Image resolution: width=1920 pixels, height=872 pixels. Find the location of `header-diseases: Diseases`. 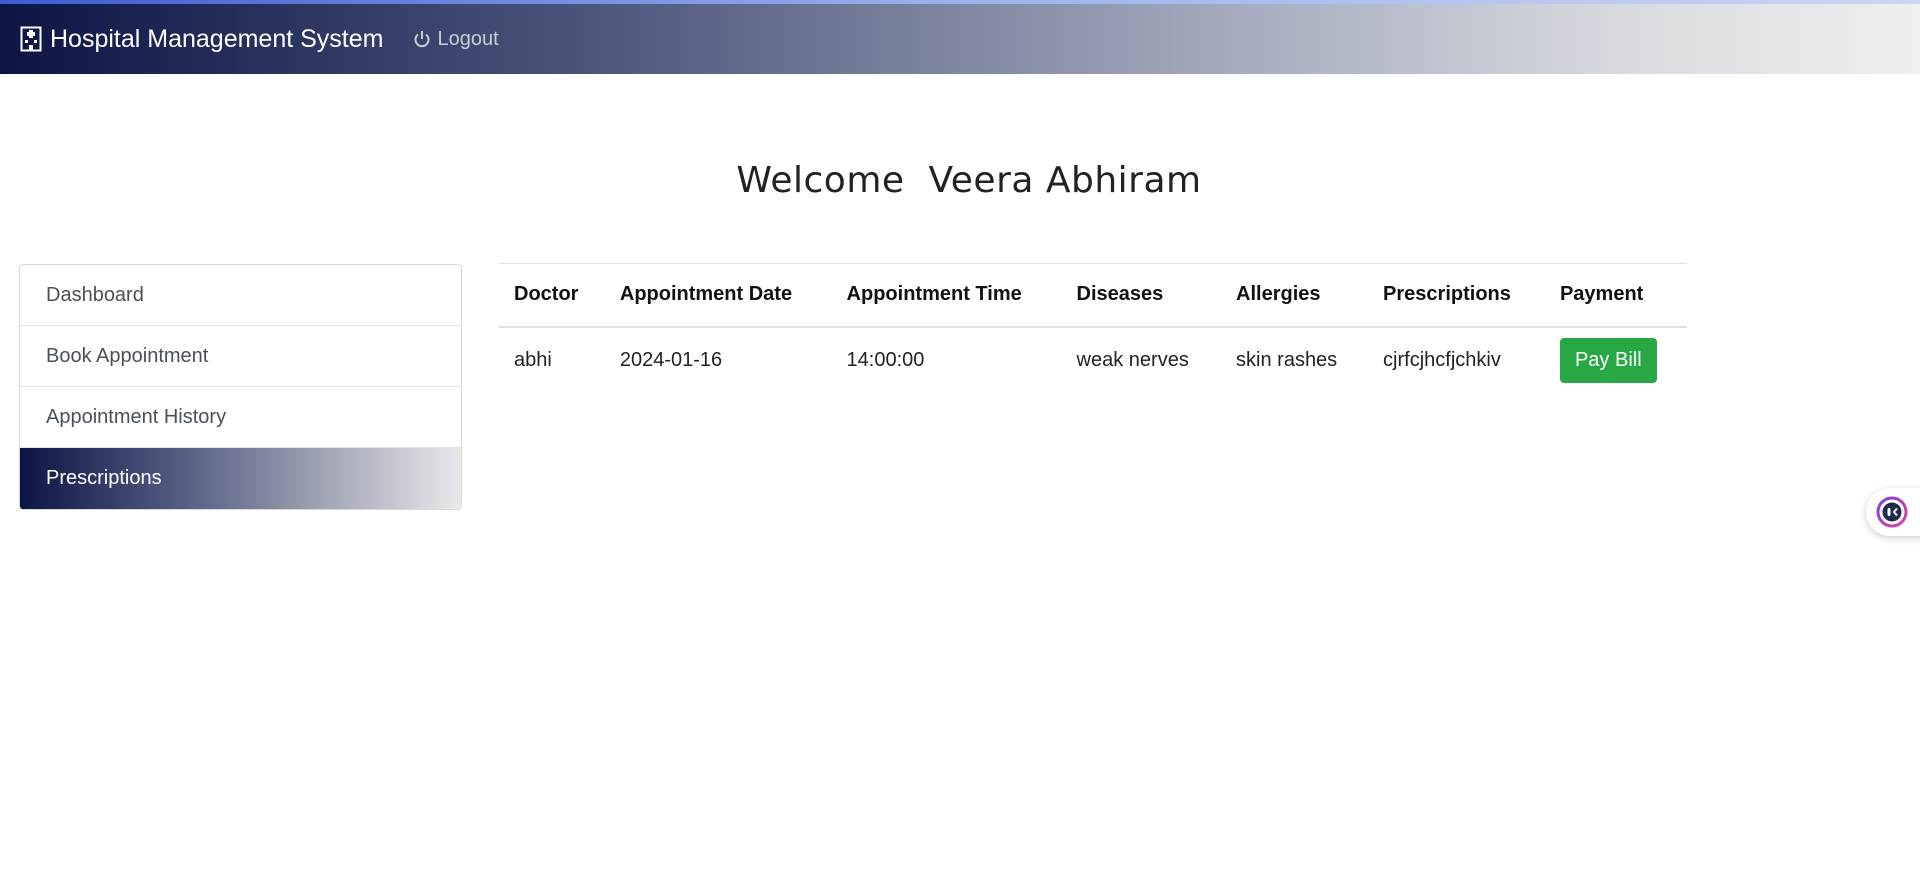

header-diseases: Diseases is located at coordinates (1141, 295).